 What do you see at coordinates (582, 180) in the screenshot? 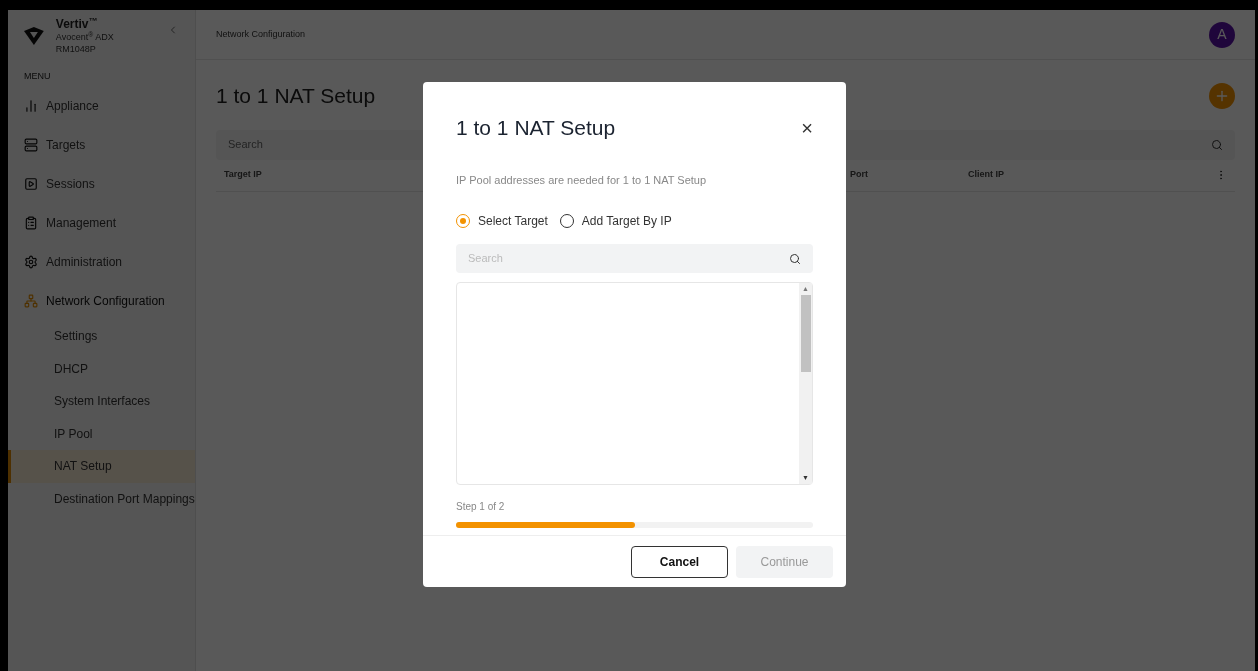
I see `dialog-description: IP Pool addresses are needed for 1 to 1 NAT Setup` at bounding box center [582, 180].